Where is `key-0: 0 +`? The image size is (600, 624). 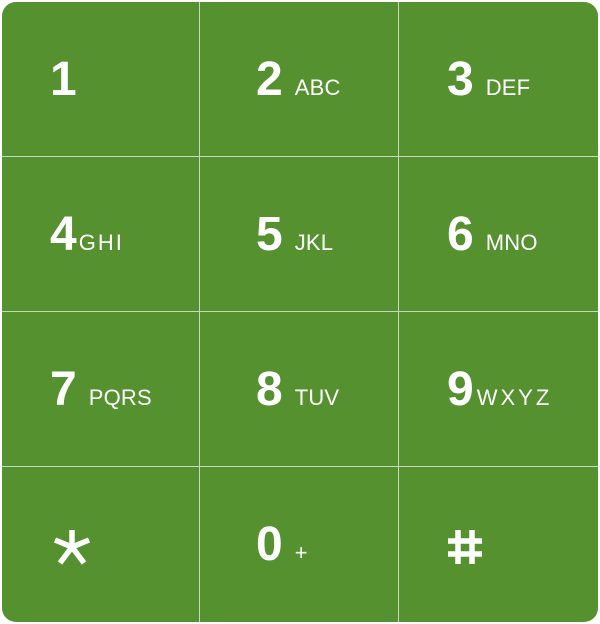
key-0: 0 + is located at coordinates (299, 544).